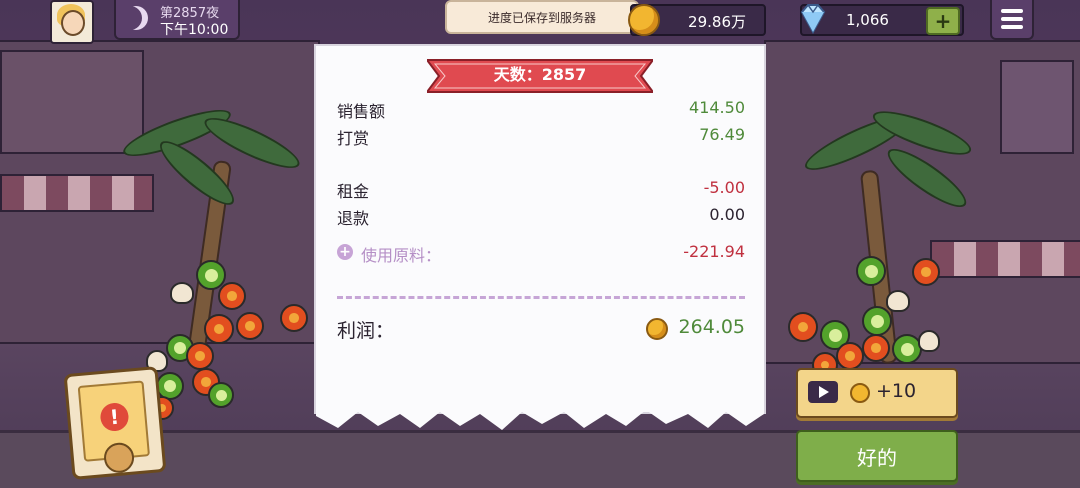 This screenshot has height=488, width=1080. Describe the element at coordinates (540, 418) in the screenshot. I see `receipt-torn-edge` at that location.